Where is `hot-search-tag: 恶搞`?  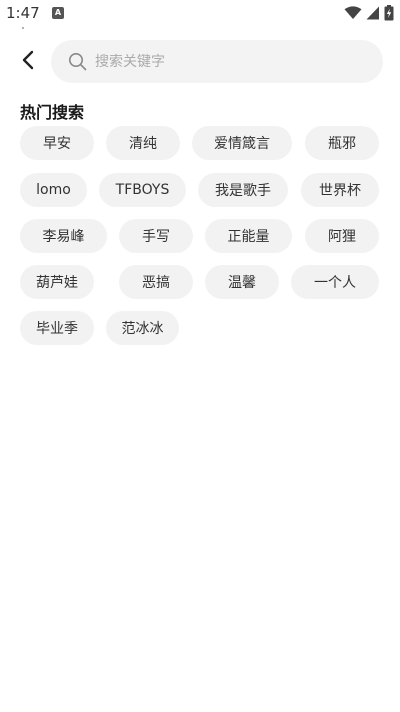
hot-search-tag: 恶搞 is located at coordinates (156, 282).